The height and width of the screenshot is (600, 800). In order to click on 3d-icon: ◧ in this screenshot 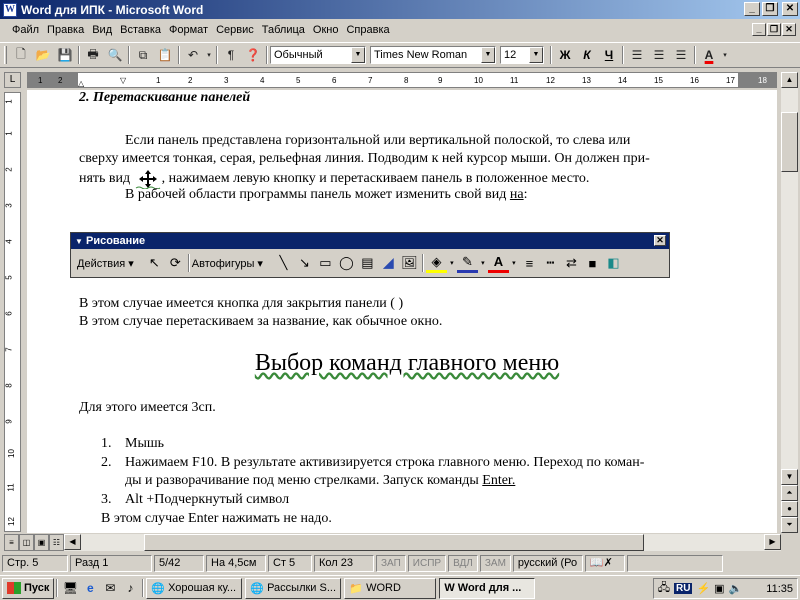, I will do `click(613, 263)`.